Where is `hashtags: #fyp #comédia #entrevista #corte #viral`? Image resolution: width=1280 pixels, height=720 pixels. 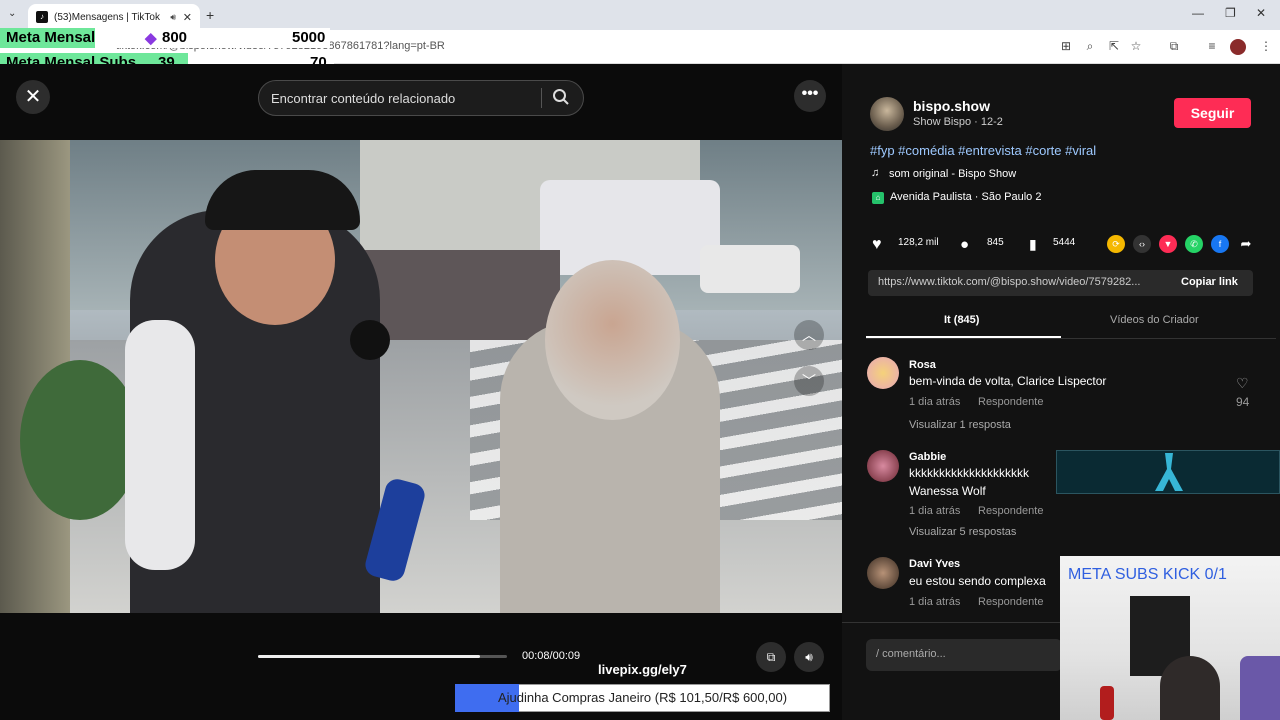 hashtags: #fyp #comédia #entrevista #corte #viral is located at coordinates (983, 150).